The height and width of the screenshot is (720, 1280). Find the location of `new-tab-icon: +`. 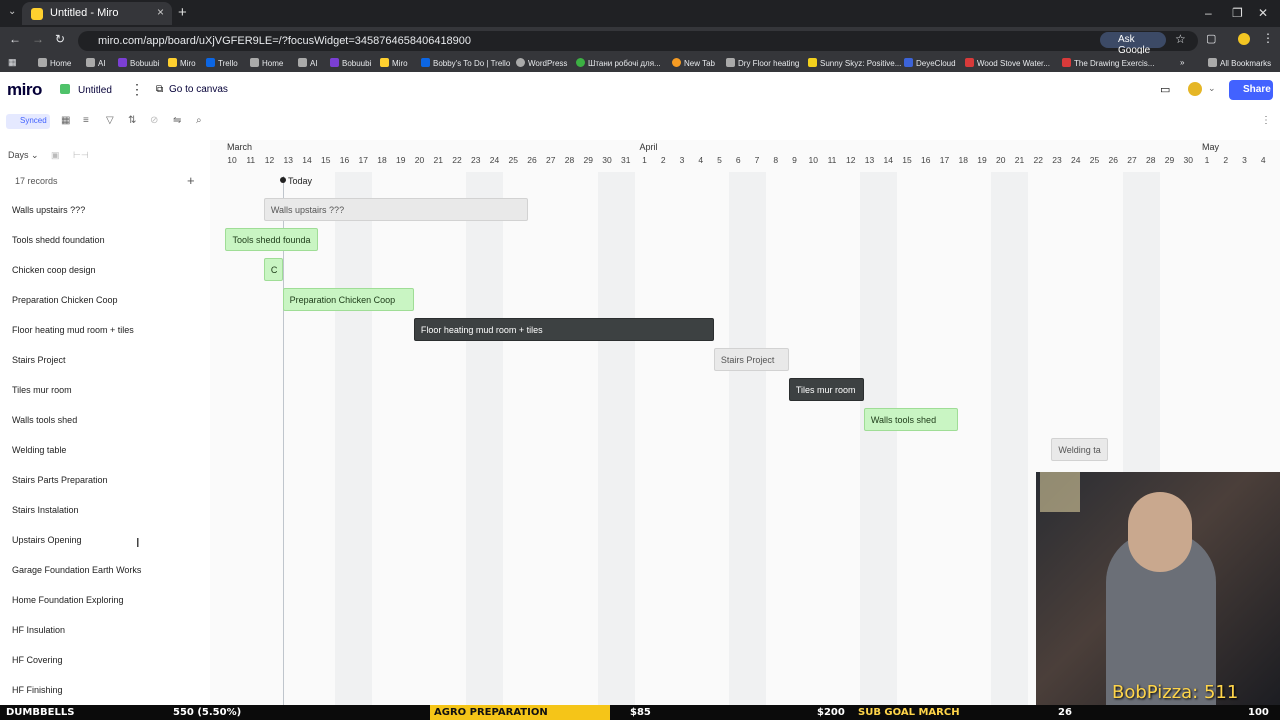

new-tab-icon: + is located at coordinates (182, 12).